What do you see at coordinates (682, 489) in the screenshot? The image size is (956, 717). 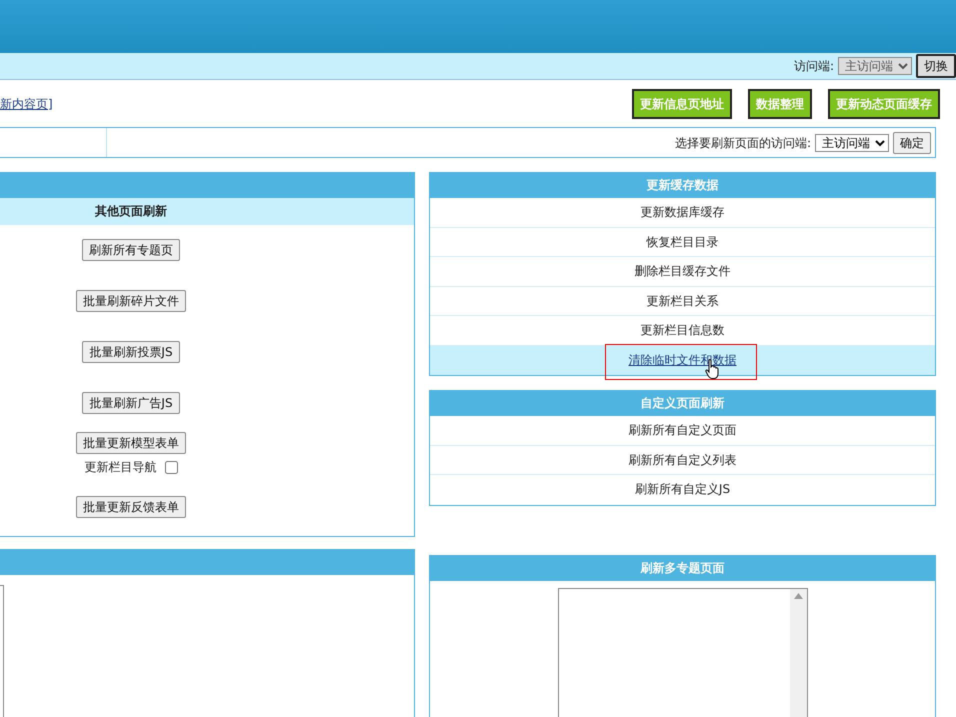 I see `menu-link: 刷新所有自定义JS` at bounding box center [682, 489].